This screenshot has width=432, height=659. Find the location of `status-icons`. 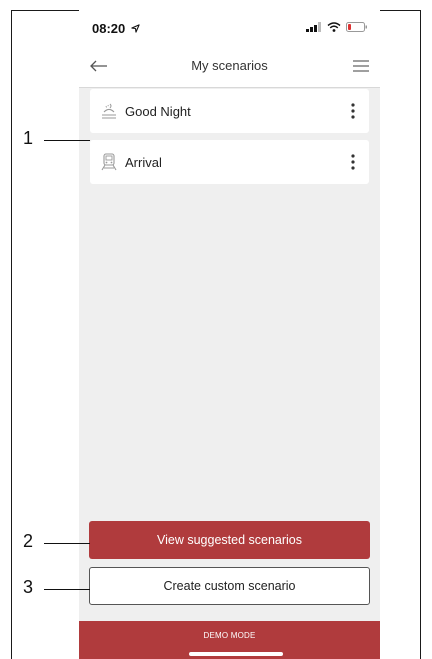

status-icons is located at coordinates (337, 27).